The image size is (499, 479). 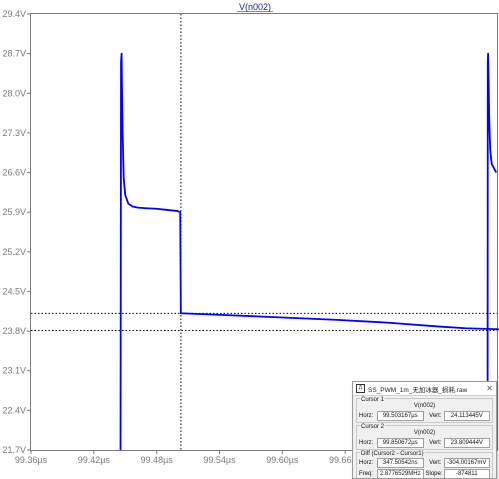 I want to click on x-tick-label: 99.36µs, so click(x=31, y=460).